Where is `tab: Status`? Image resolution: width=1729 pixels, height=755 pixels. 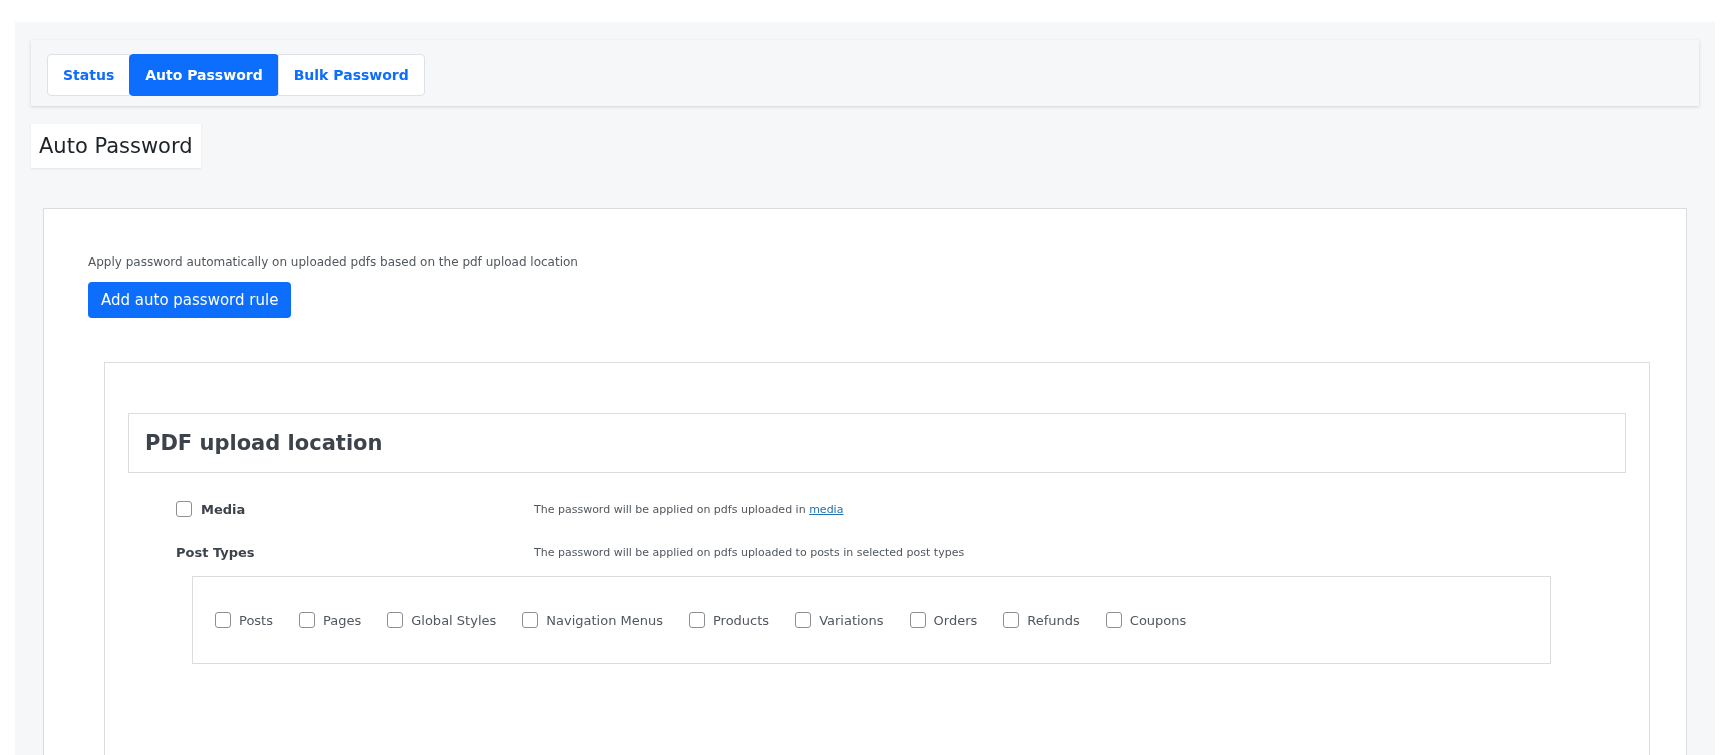 tab: Status is located at coordinates (89, 75).